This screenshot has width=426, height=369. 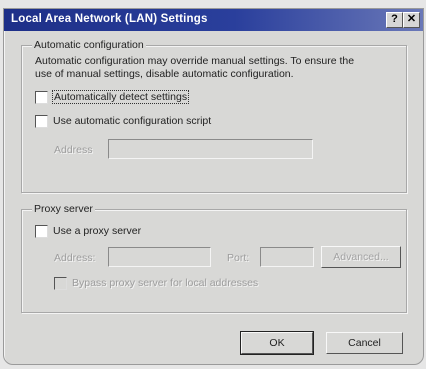 What do you see at coordinates (97, 231) in the screenshot?
I see `use-proxy-label: Use a proxy server` at bounding box center [97, 231].